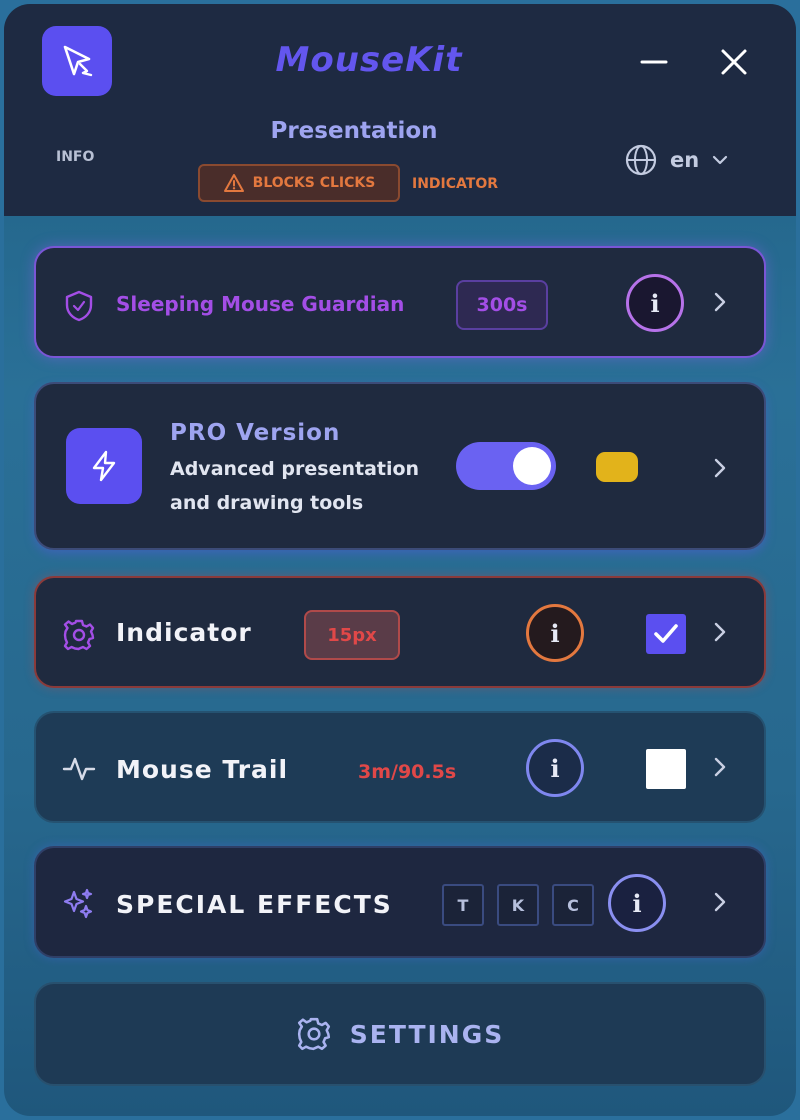 This screenshot has height=1120, width=800. I want to click on cursor-icon, so click(77, 61).